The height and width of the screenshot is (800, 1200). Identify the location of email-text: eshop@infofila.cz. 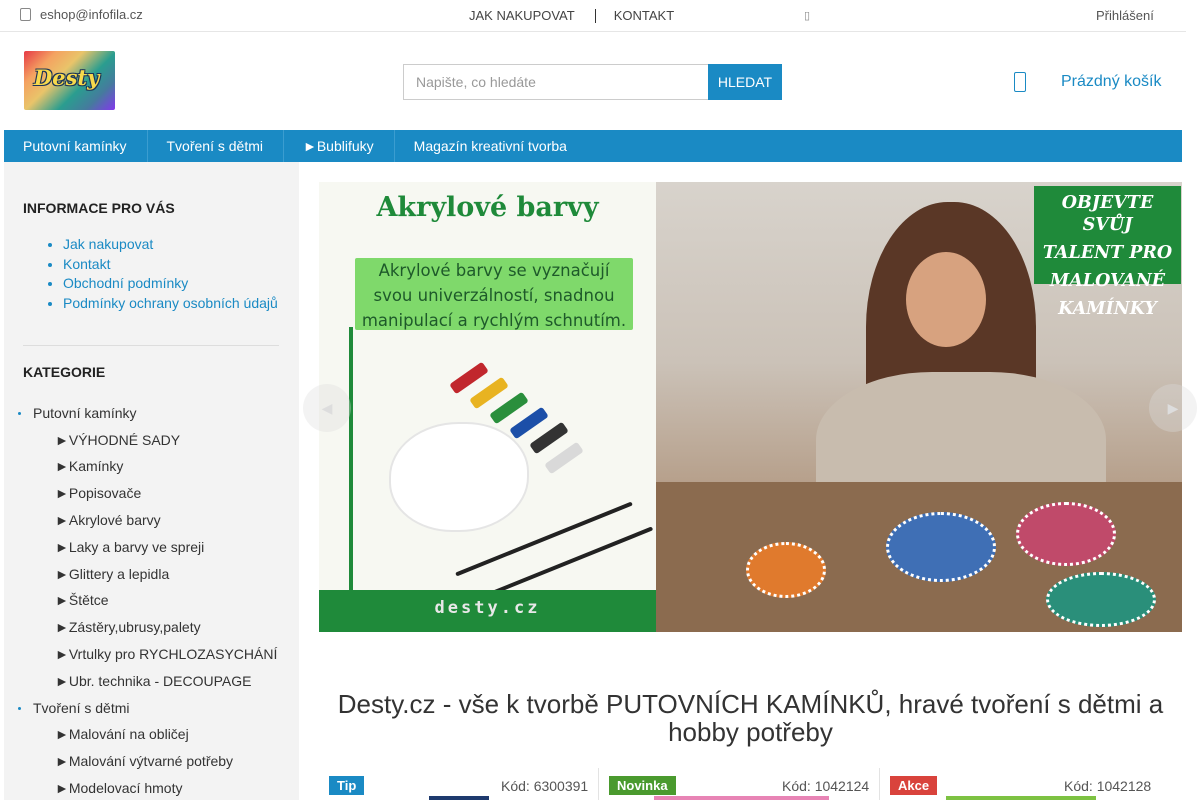
(91, 14).